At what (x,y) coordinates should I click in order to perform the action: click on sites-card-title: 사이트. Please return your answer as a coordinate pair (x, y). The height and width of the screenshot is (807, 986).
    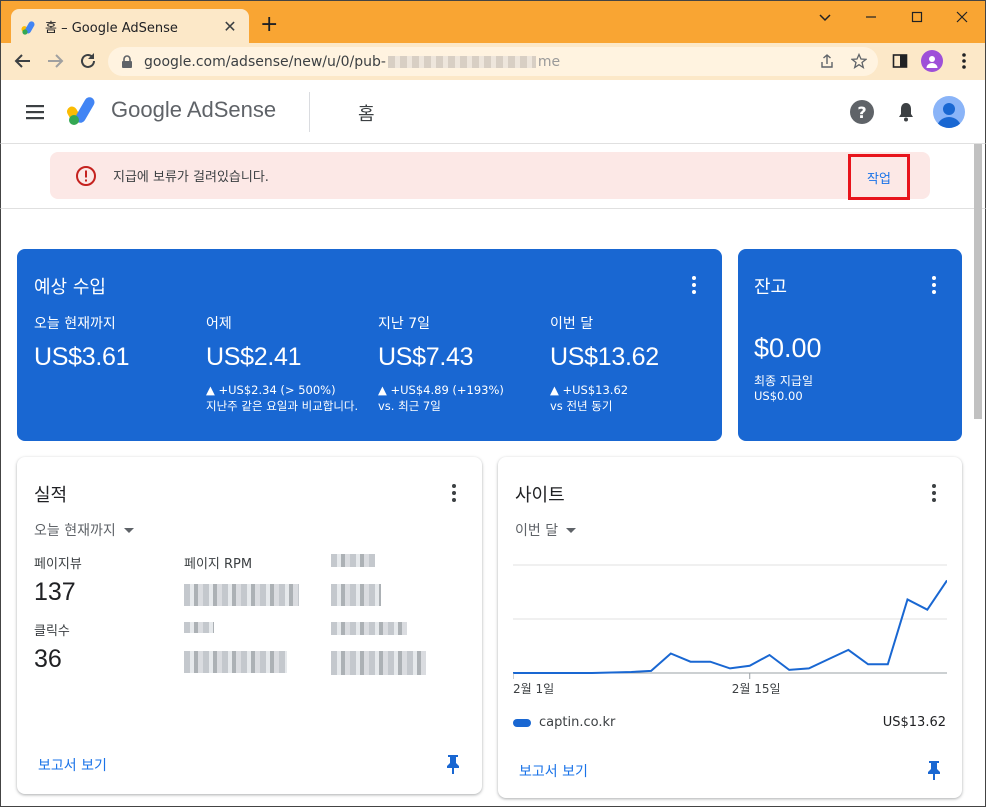
    Looking at the image, I should click on (540, 495).